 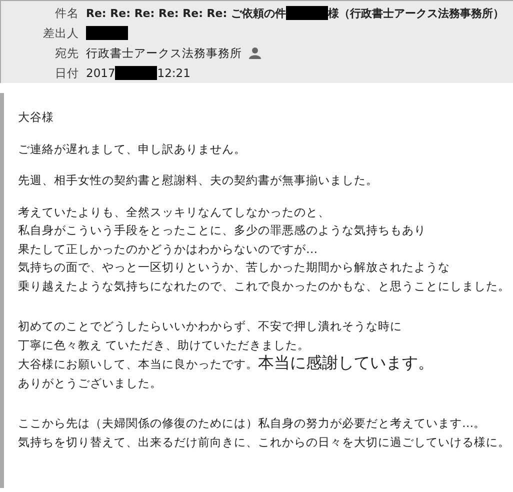 I want to click on field-label: 日付, so click(x=67, y=73).